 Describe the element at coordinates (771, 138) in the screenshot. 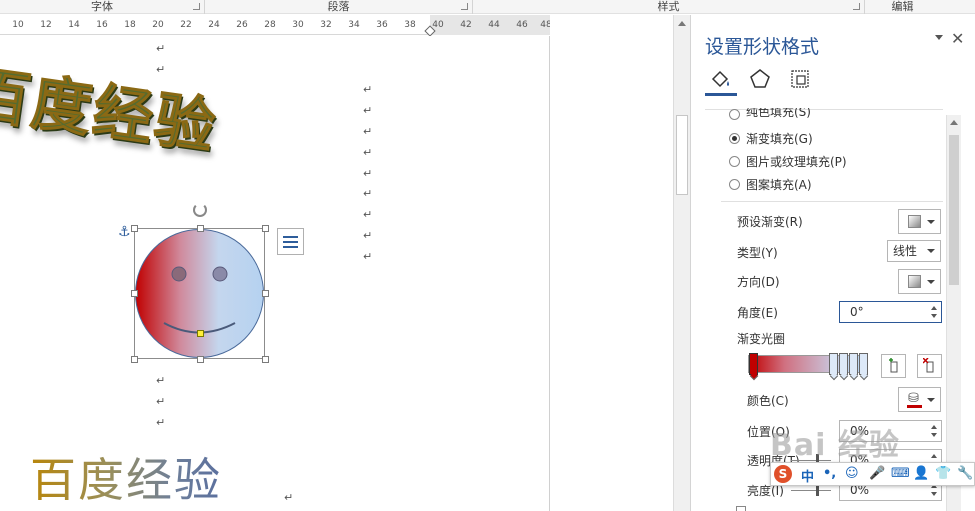

I see `radio-gradient-fill: 渐变填充(G)` at that location.